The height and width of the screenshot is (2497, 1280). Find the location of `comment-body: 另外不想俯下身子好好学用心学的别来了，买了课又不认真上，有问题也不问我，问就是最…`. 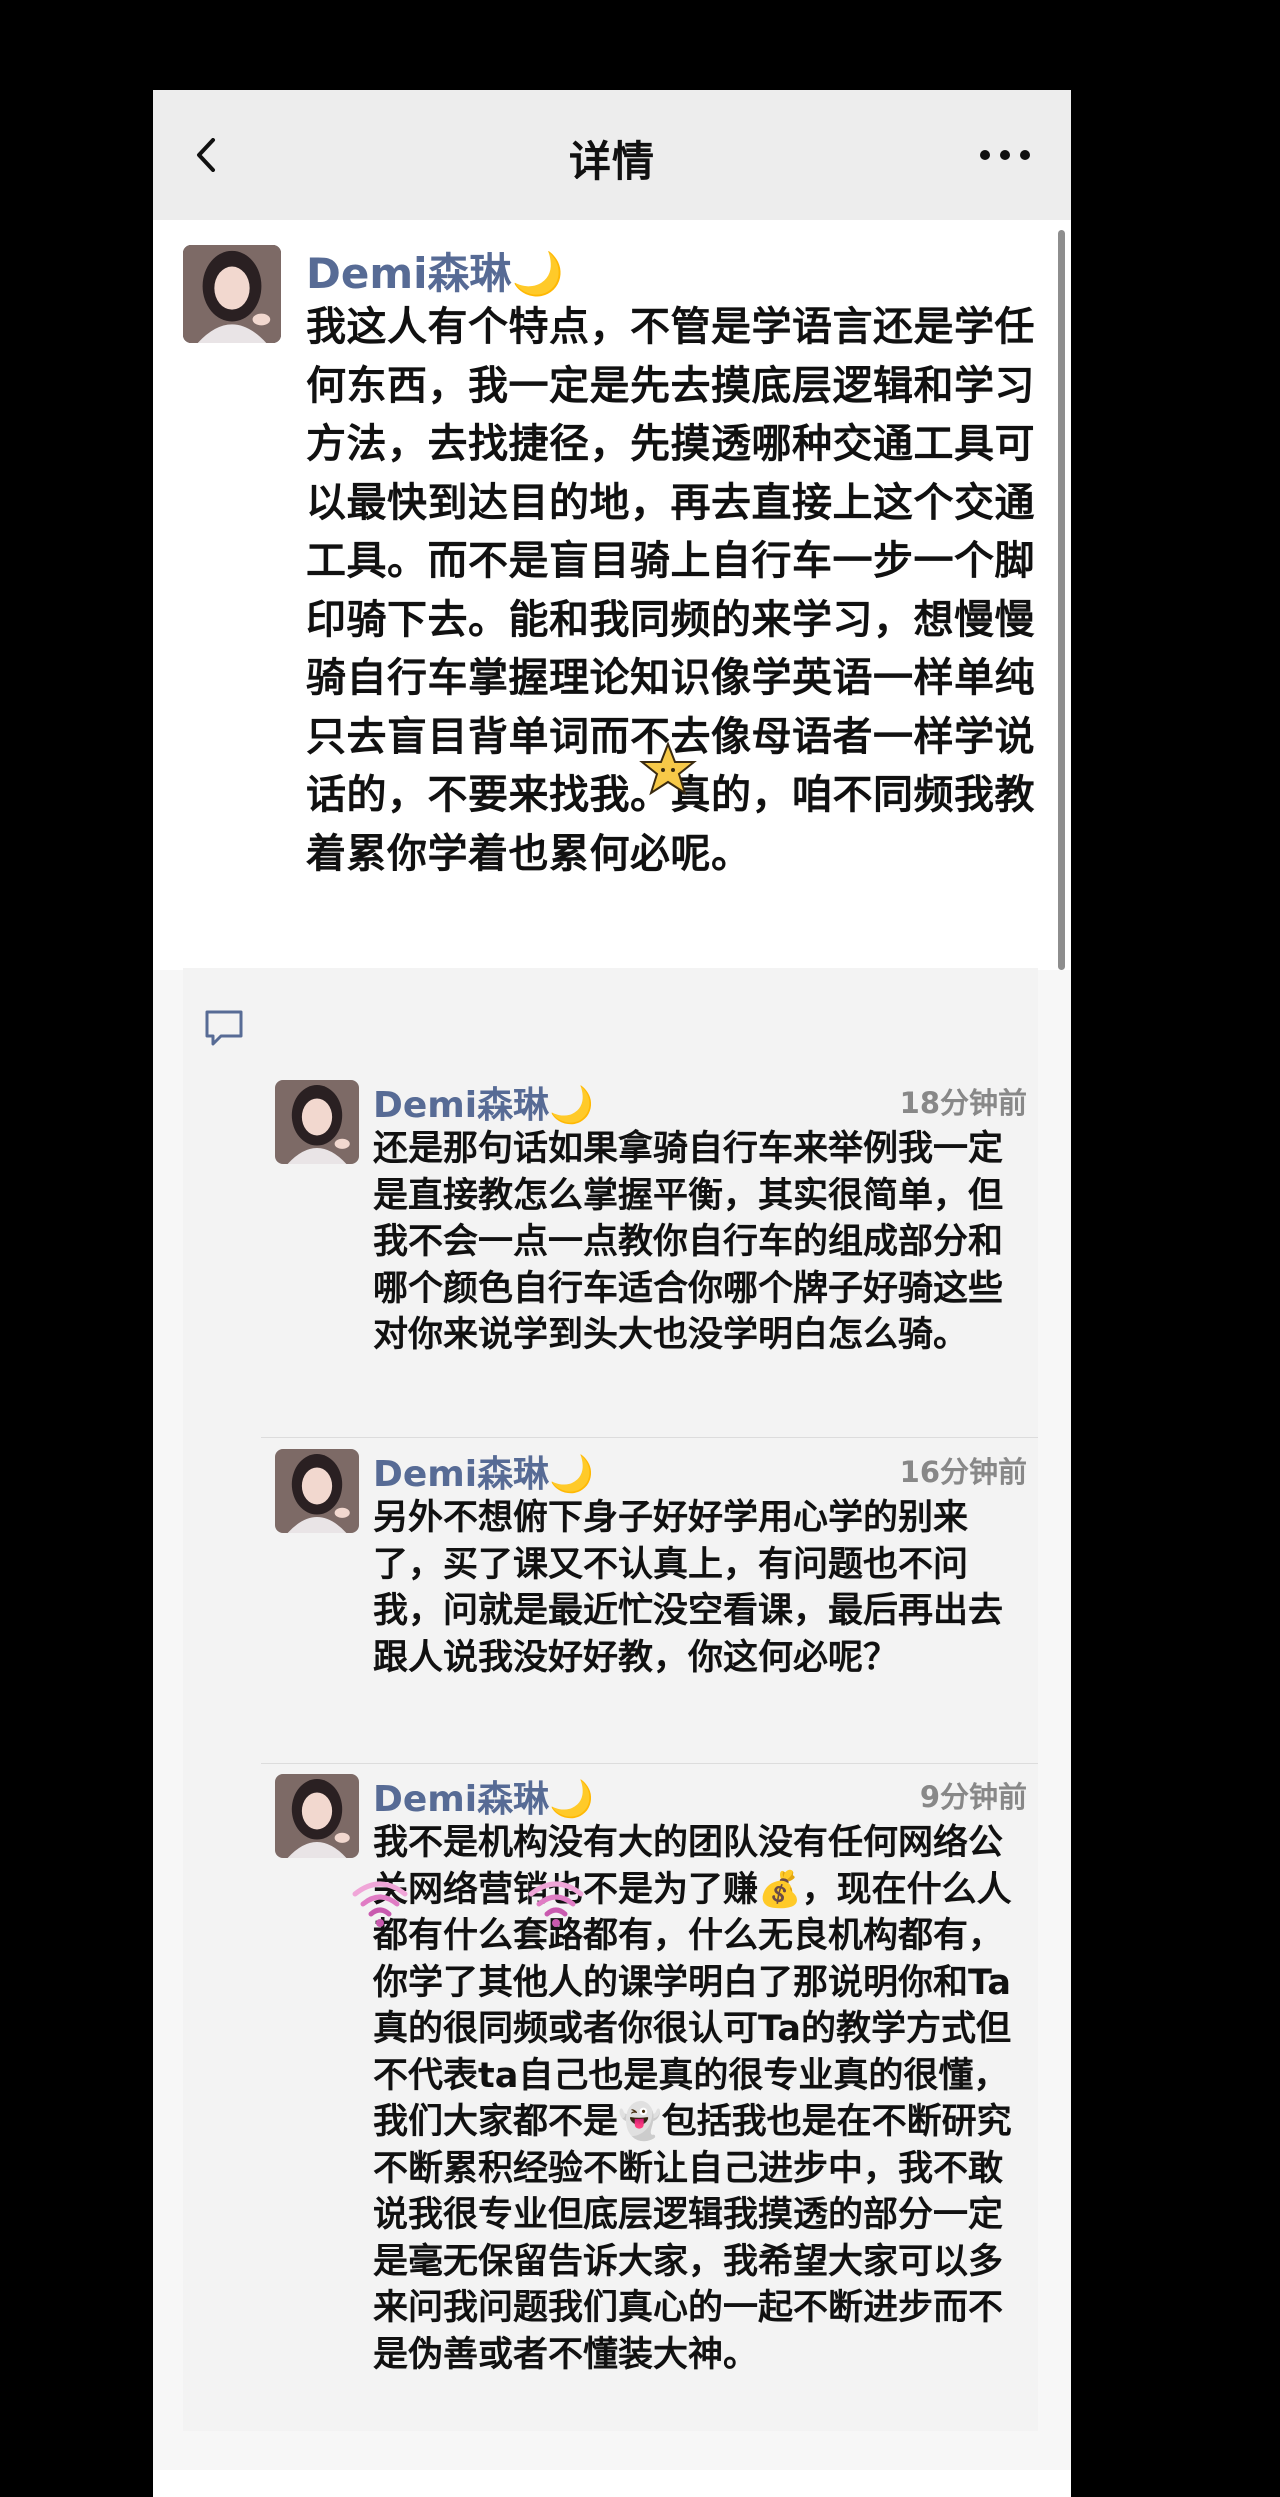

comment-body: 另外不想俯下身子好好学用心学的别来了，买了课又不认真上，有问题也不问我，问就是最… is located at coordinates (688, 1588).